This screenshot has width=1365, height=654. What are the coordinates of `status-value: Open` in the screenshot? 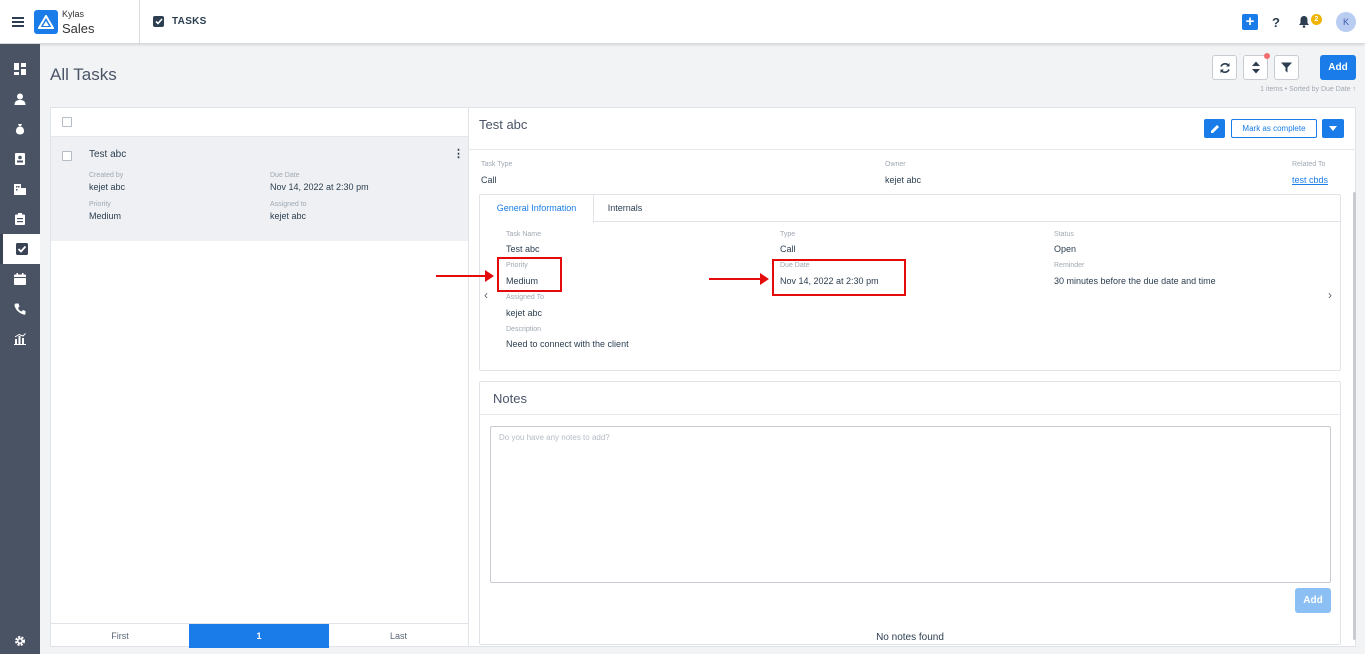 It's located at (1065, 249).